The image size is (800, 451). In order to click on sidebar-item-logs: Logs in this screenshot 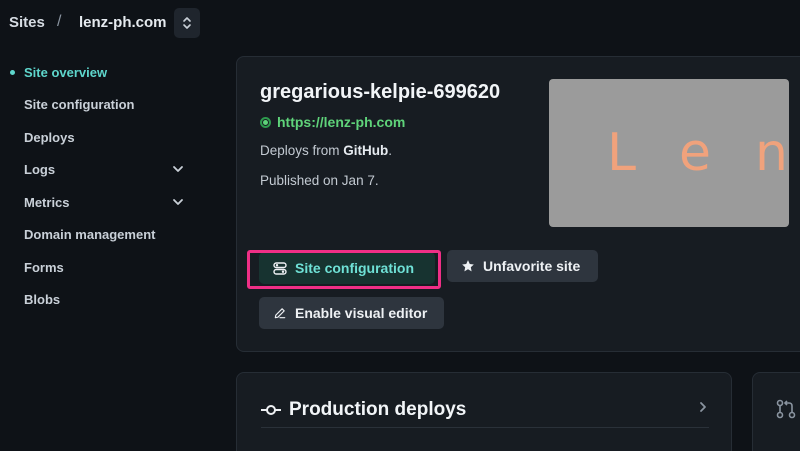, I will do `click(104, 169)`.